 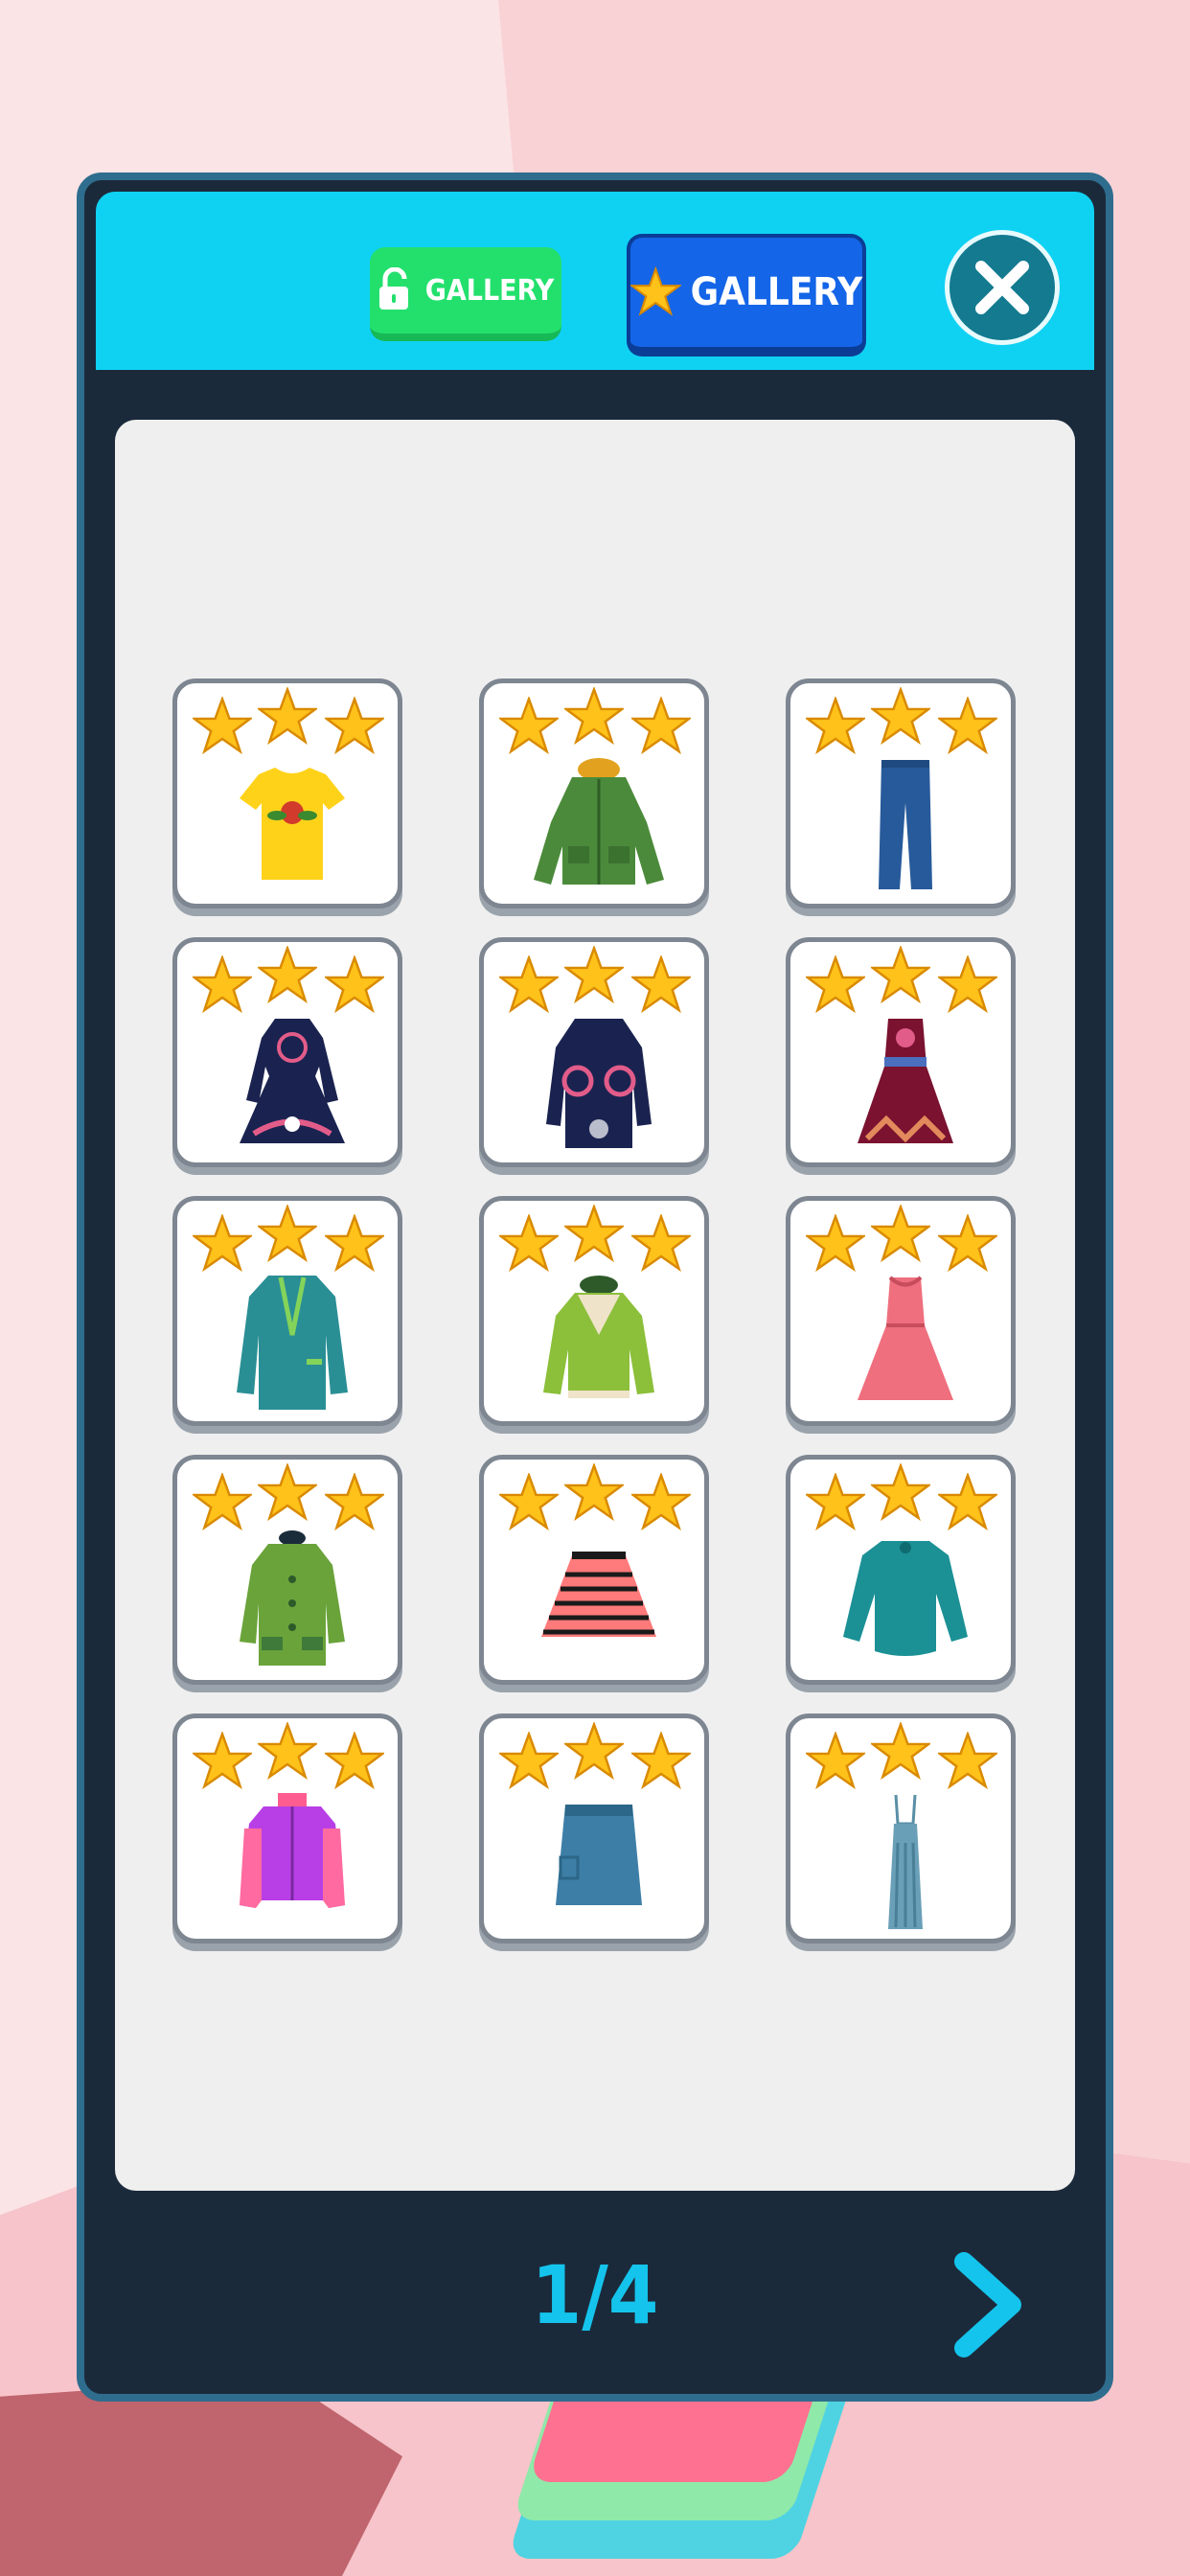 What do you see at coordinates (599, 1855) in the screenshot?
I see `denim-skirt-icon` at bounding box center [599, 1855].